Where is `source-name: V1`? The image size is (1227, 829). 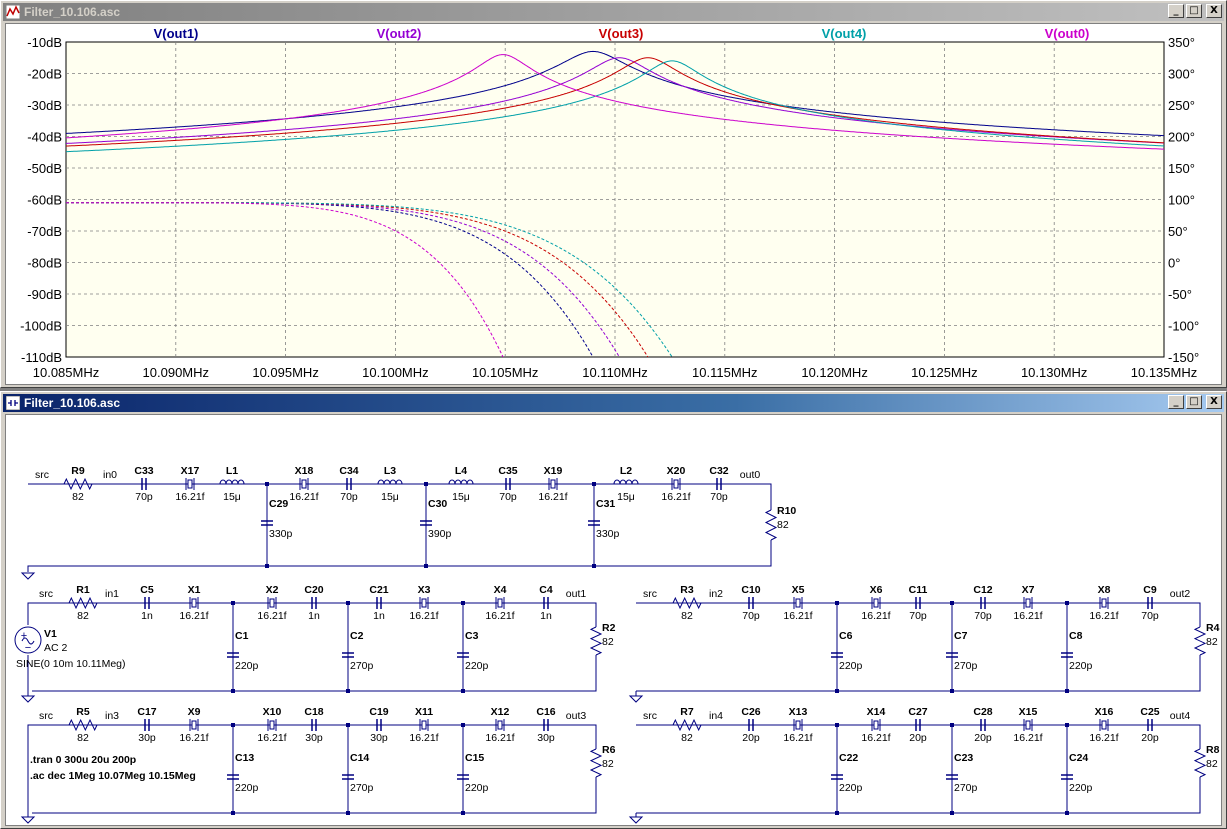
source-name: V1 is located at coordinates (50, 634).